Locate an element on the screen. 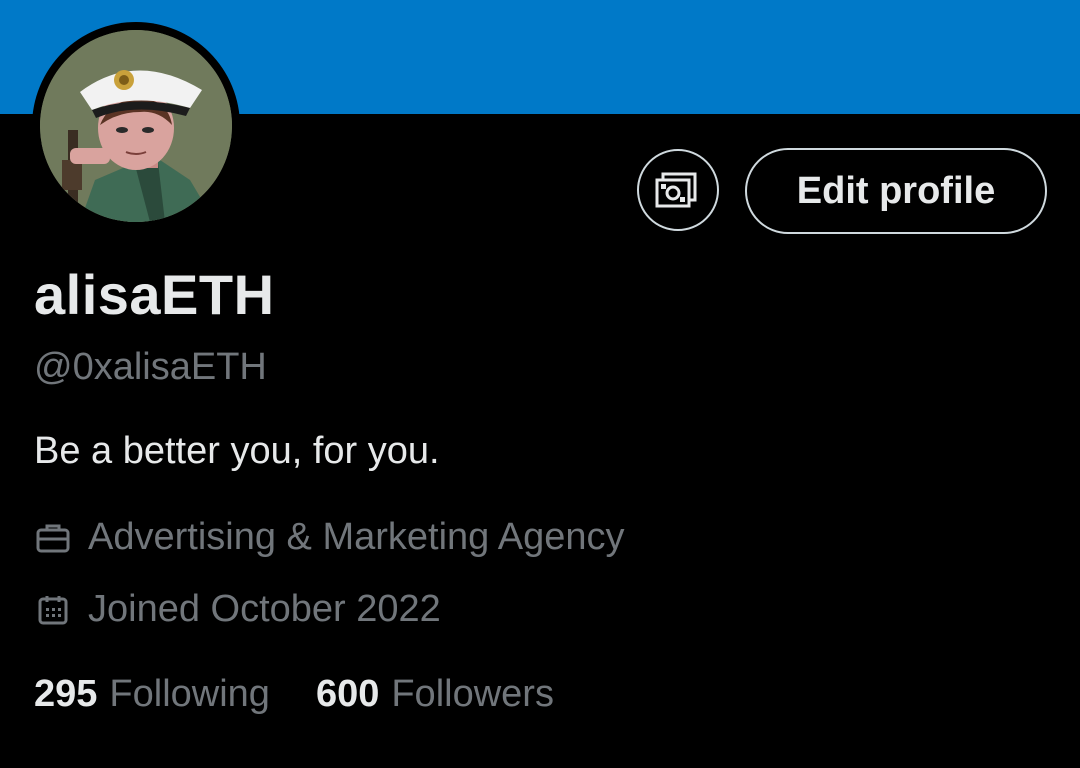 The image size is (1080, 768). category-label: Advertising & Marketing Agency is located at coordinates (356, 537).